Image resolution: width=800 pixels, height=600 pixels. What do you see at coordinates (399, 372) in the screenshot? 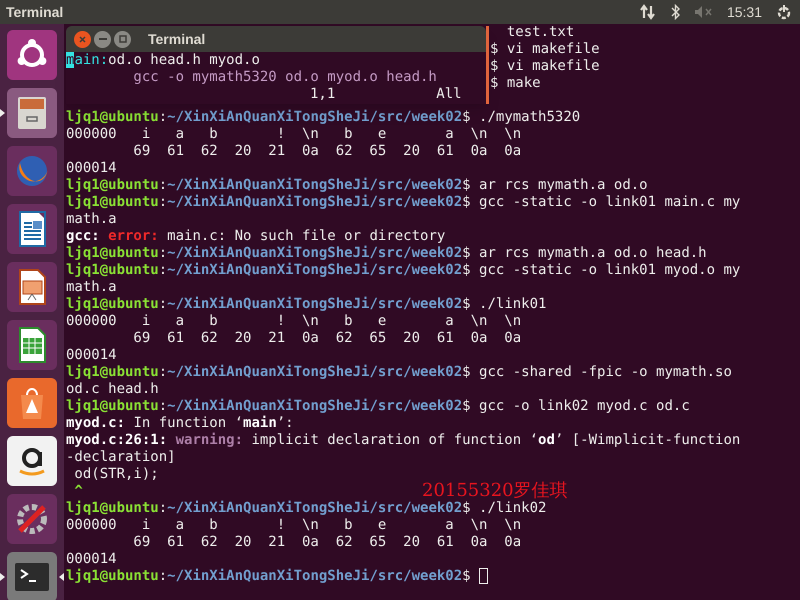
I see `terminal-line: ljq1@ubuntu:~/XinXiAnQuanXiTongSheJi/src/week02$ gcc -shared -fpic -o mymath.so` at bounding box center [399, 372].